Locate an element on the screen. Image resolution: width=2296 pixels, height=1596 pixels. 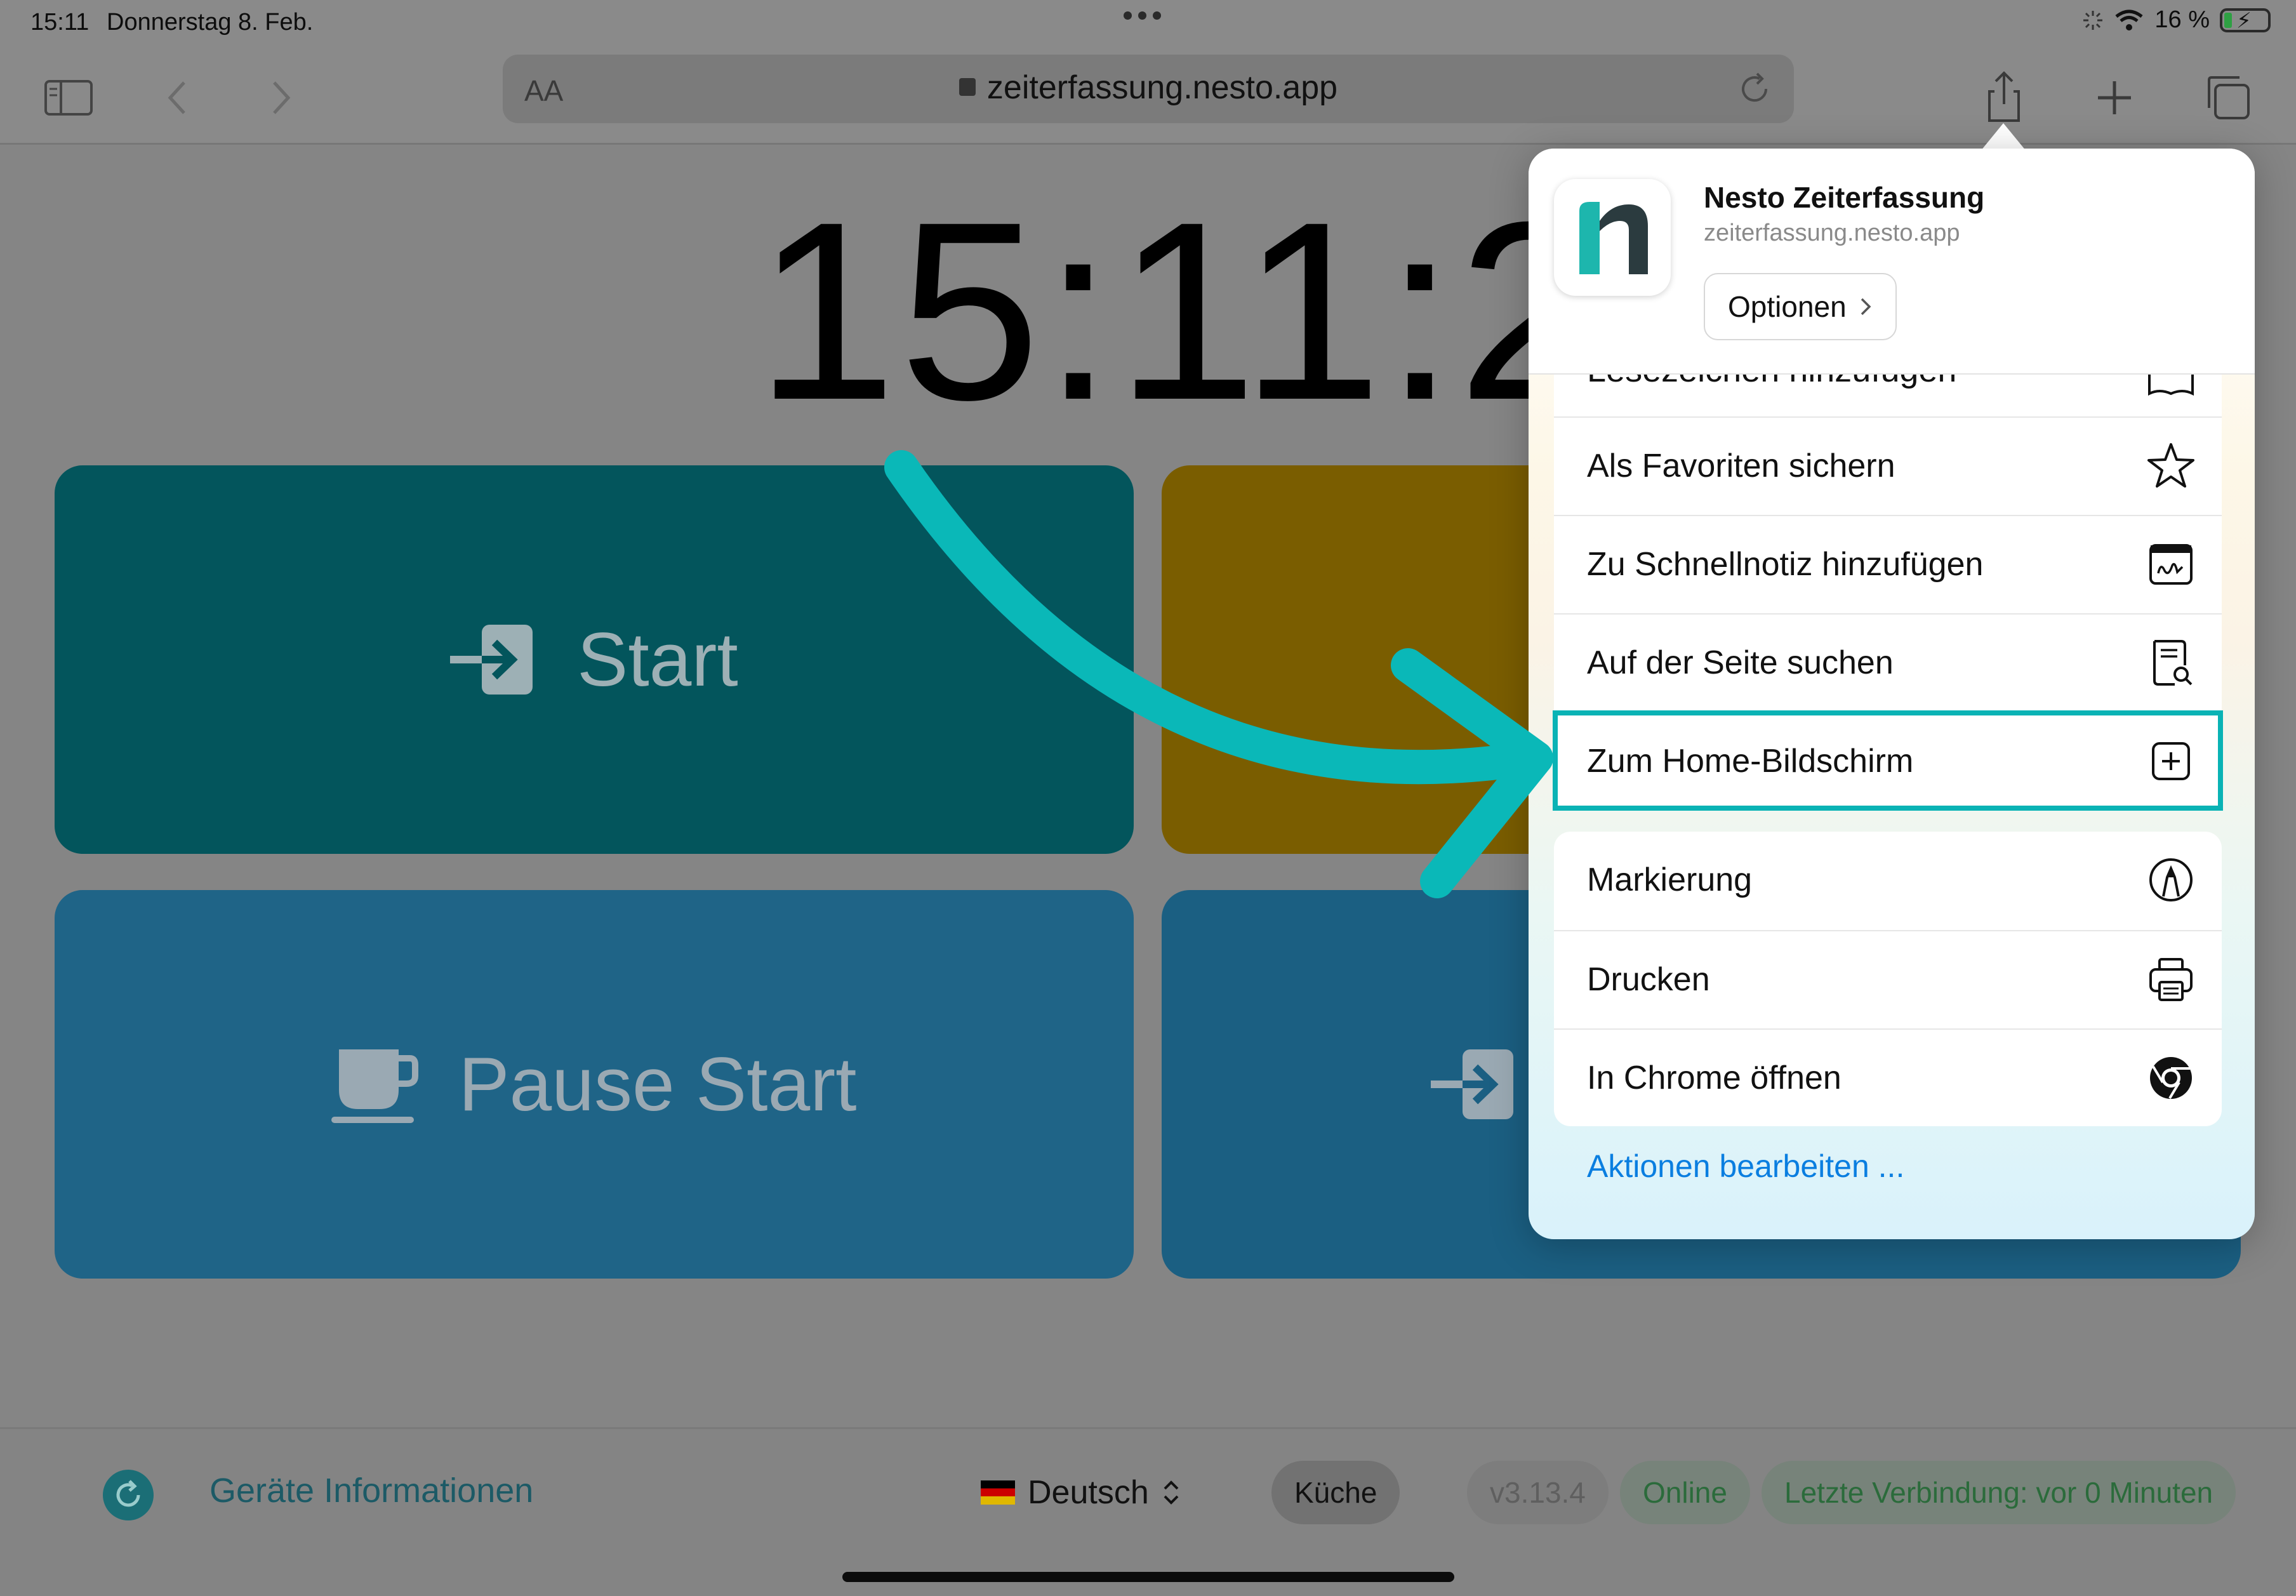
german-flag-icon is located at coordinates (998, 1492).